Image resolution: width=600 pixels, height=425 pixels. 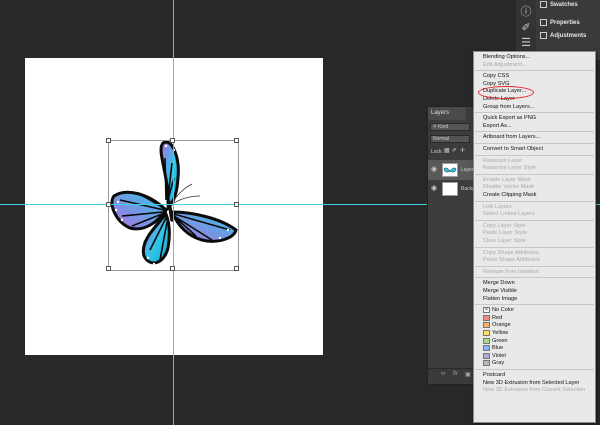 I want to click on search-icon: ⚲, so click(x=435, y=127).